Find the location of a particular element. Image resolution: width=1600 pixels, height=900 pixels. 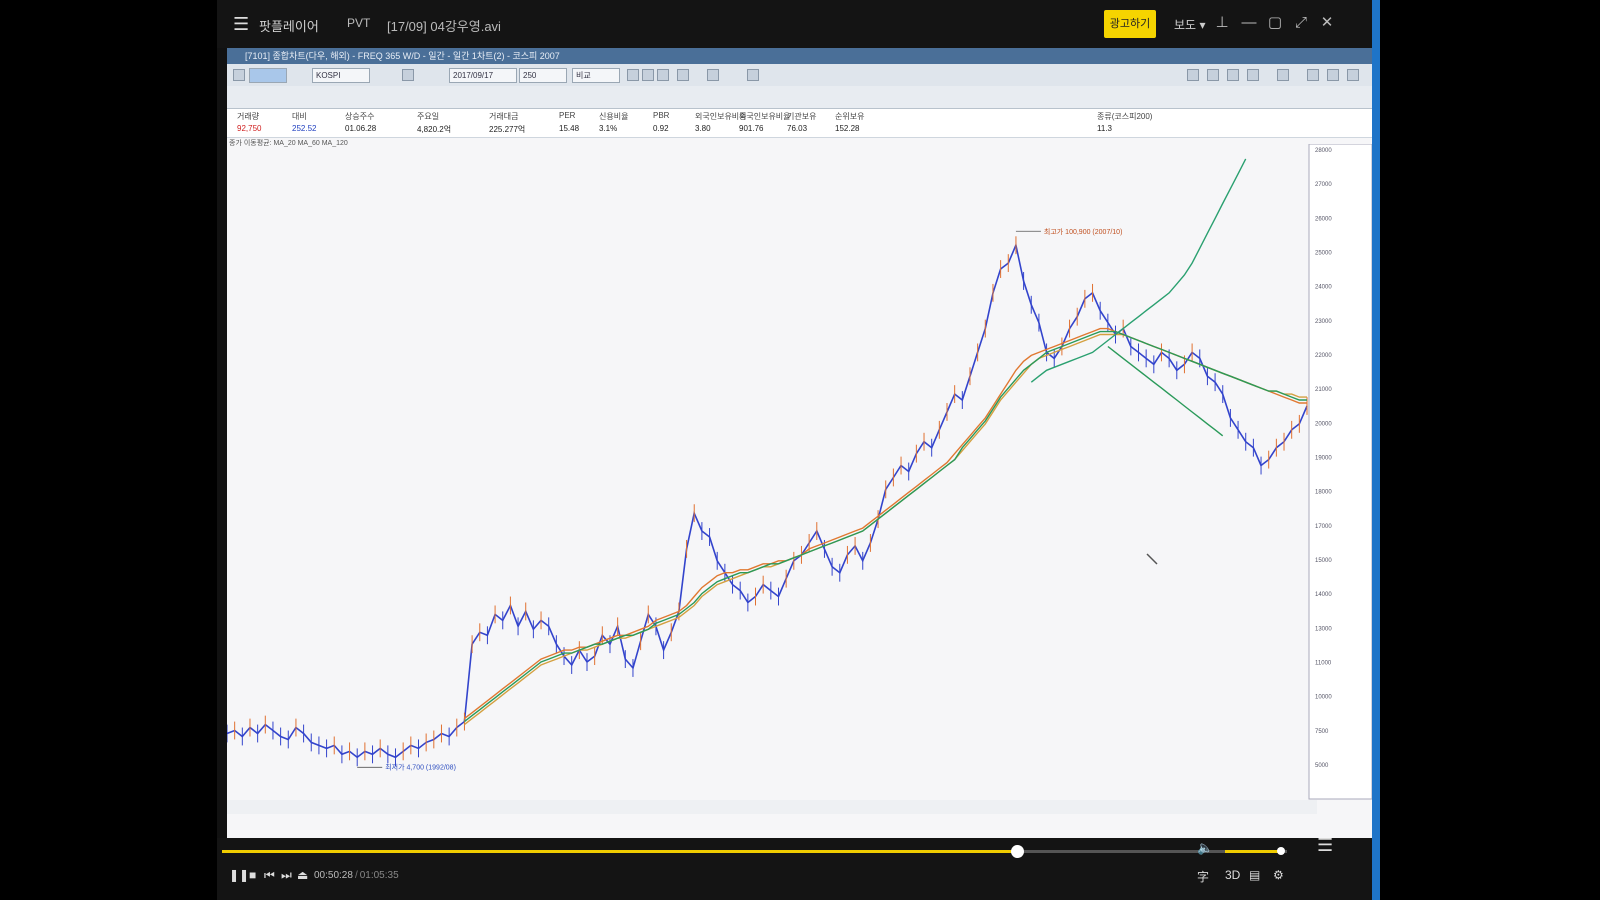

info-value: 76.03 is located at coordinates (797, 128).